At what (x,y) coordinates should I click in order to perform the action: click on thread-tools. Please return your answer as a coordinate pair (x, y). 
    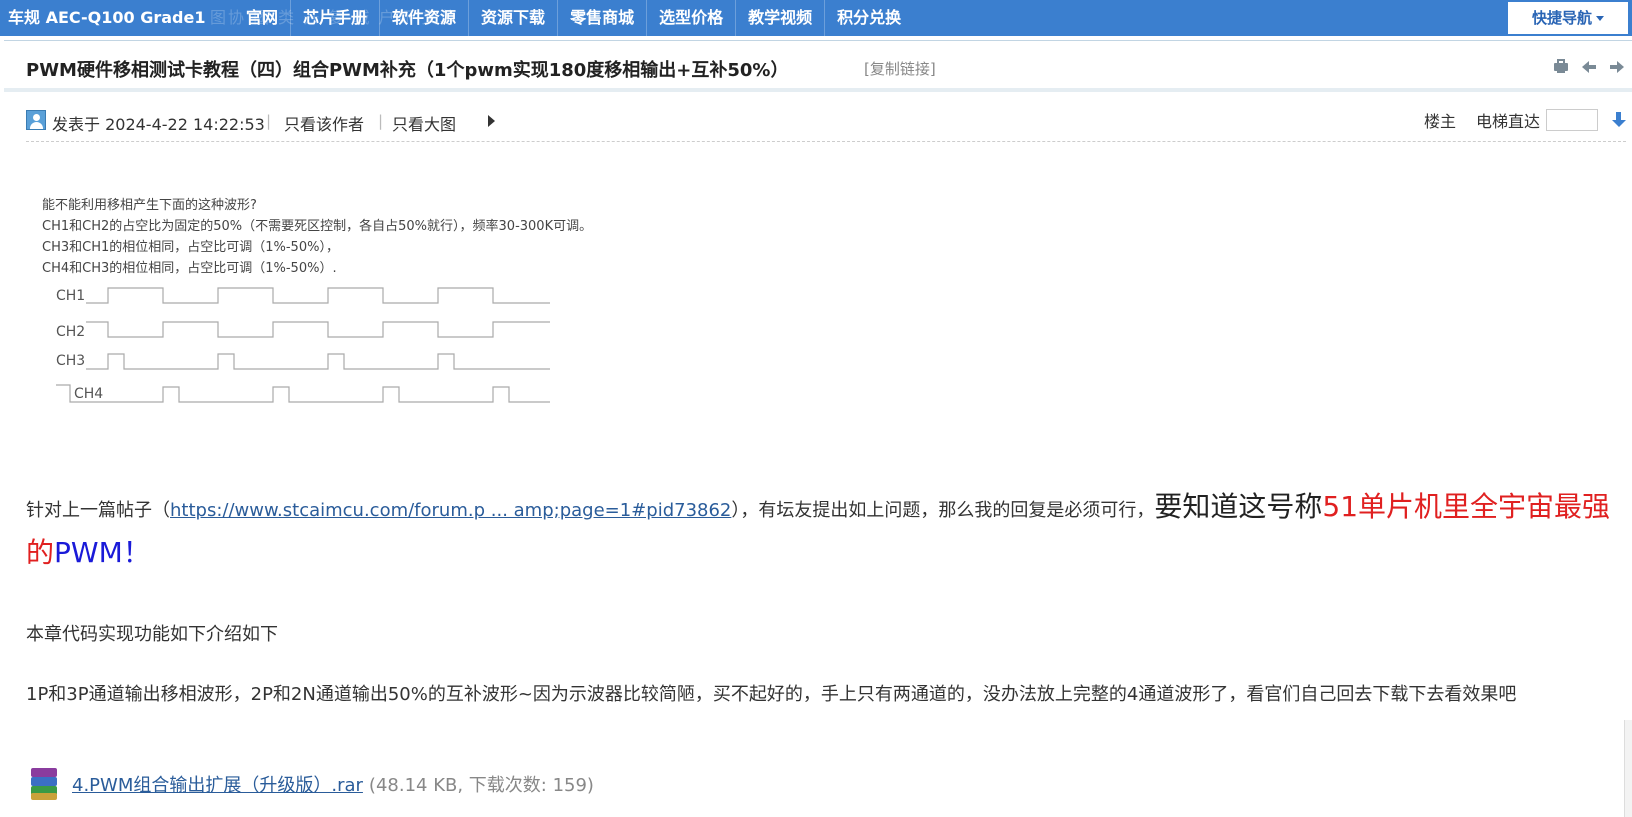
    Looking at the image, I should click on (1589, 67).